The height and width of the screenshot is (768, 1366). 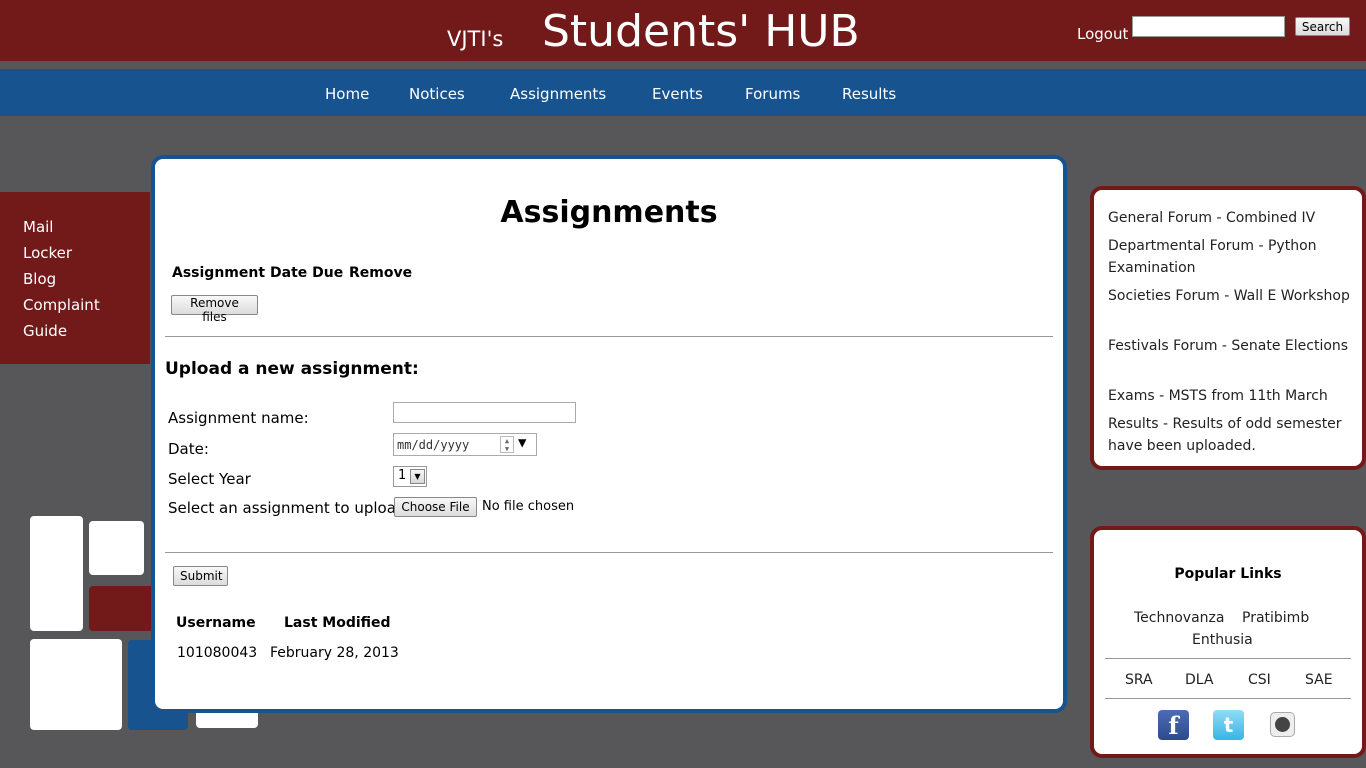 I want to click on page-title: Assignments, so click(x=609, y=212).